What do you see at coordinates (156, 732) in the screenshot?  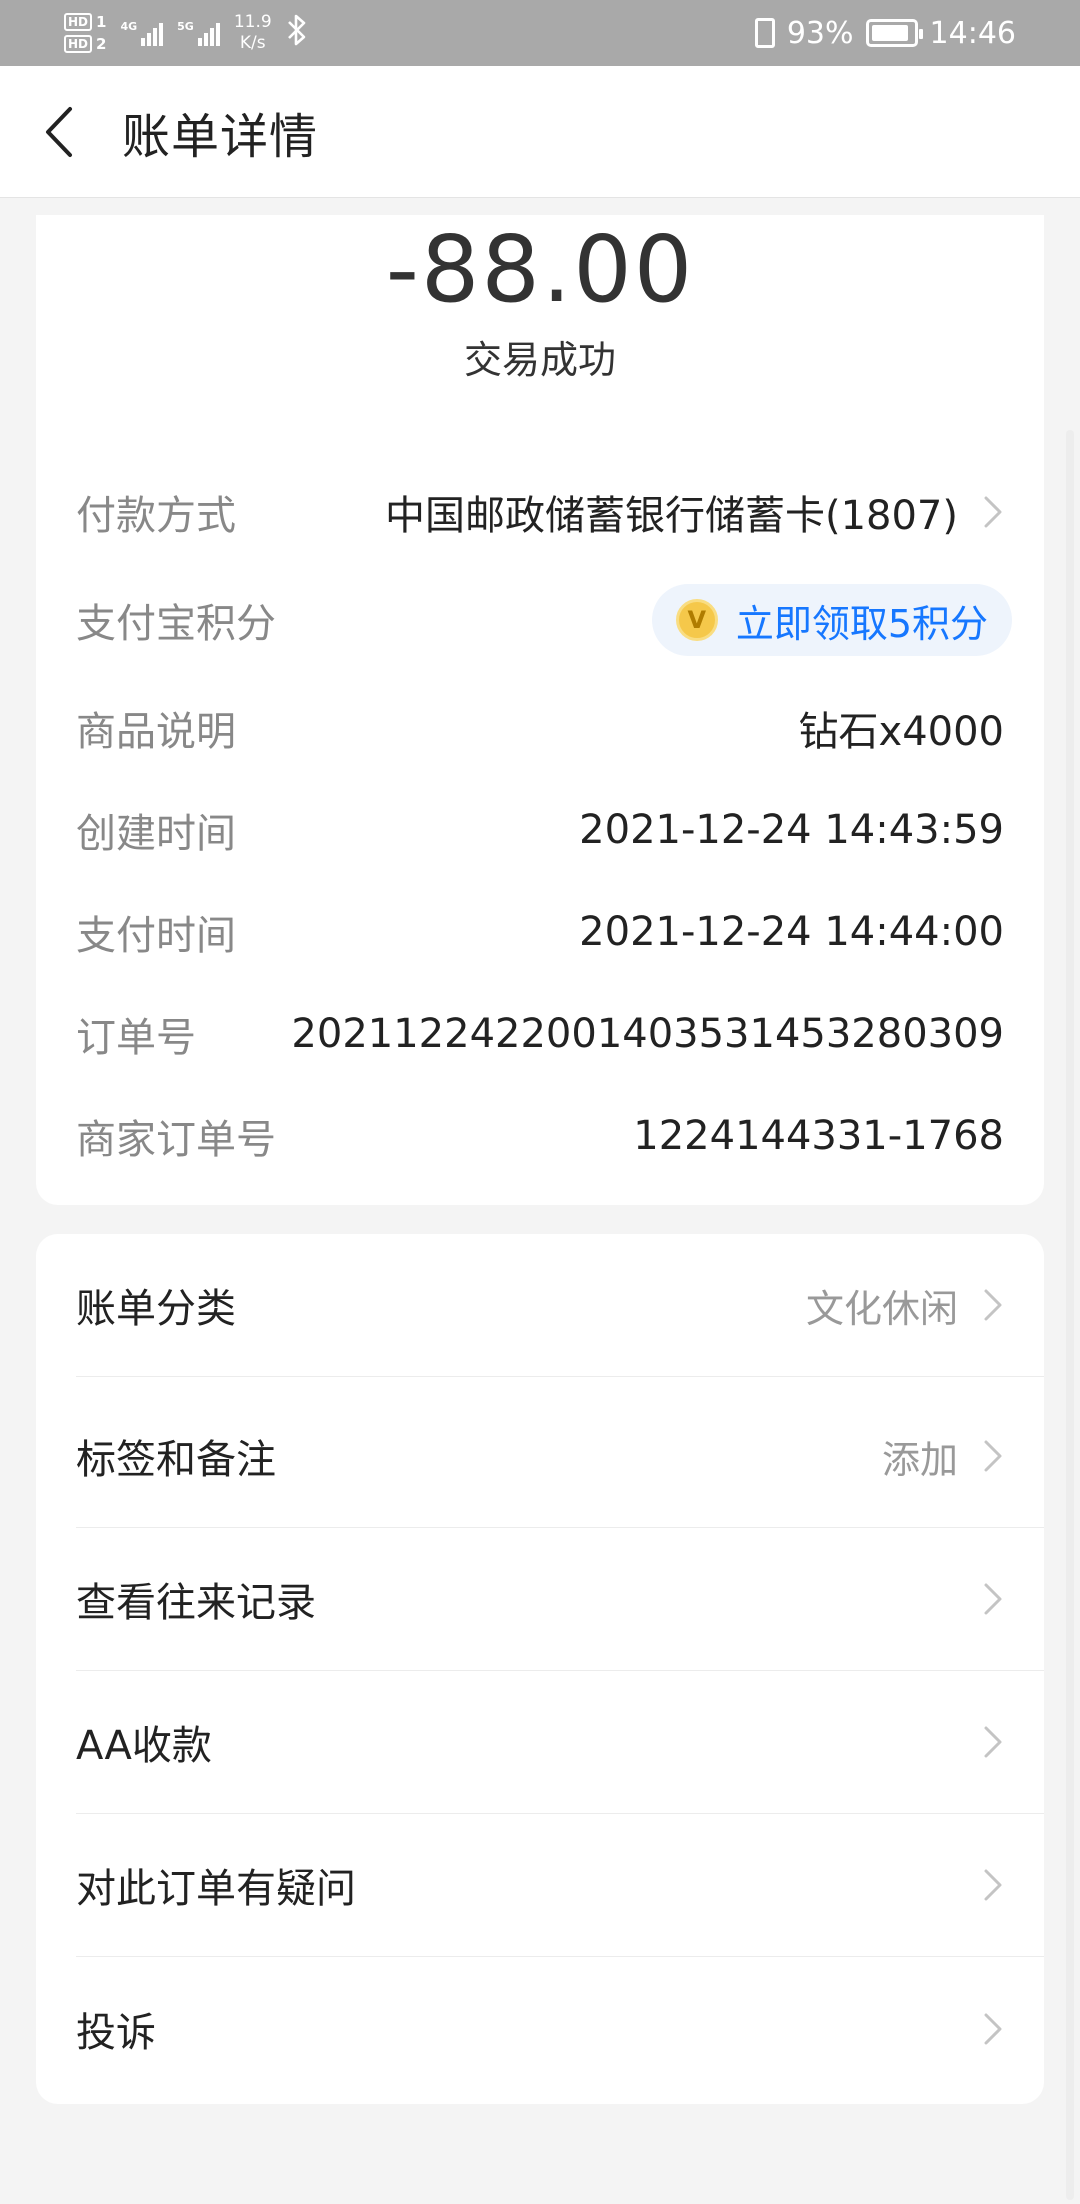 I see `product-label: 商品说明` at bounding box center [156, 732].